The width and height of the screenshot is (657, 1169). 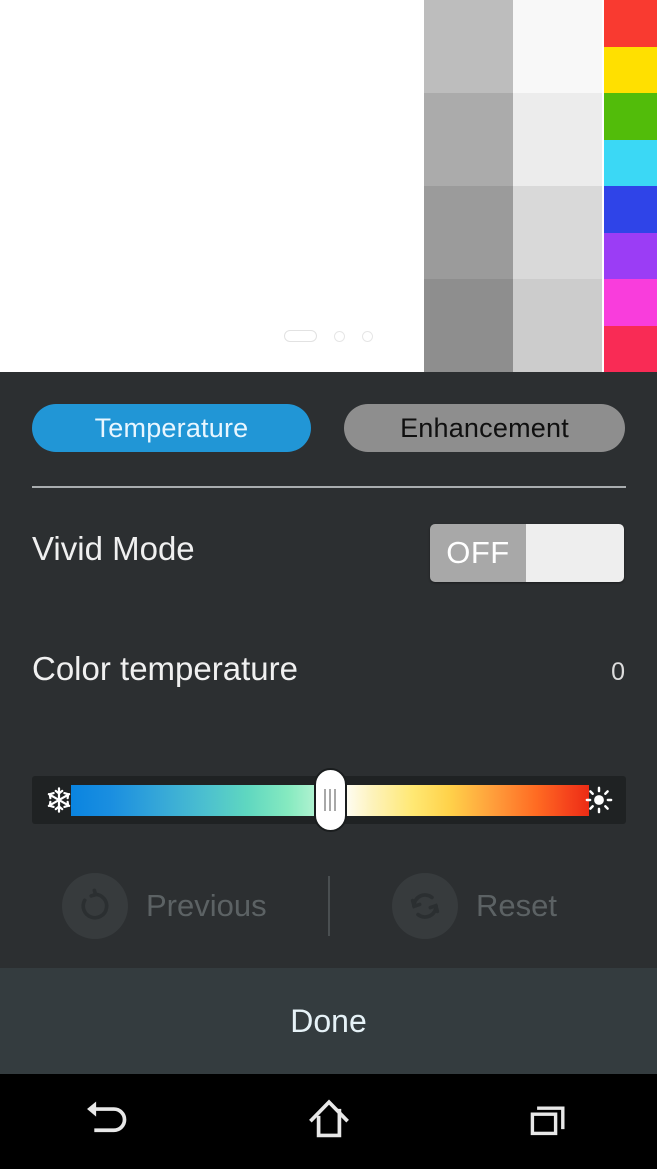 What do you see at coordinates (425, 906) in the screenshot?
I see `refresh-icon` at bounding box center [425, 906].